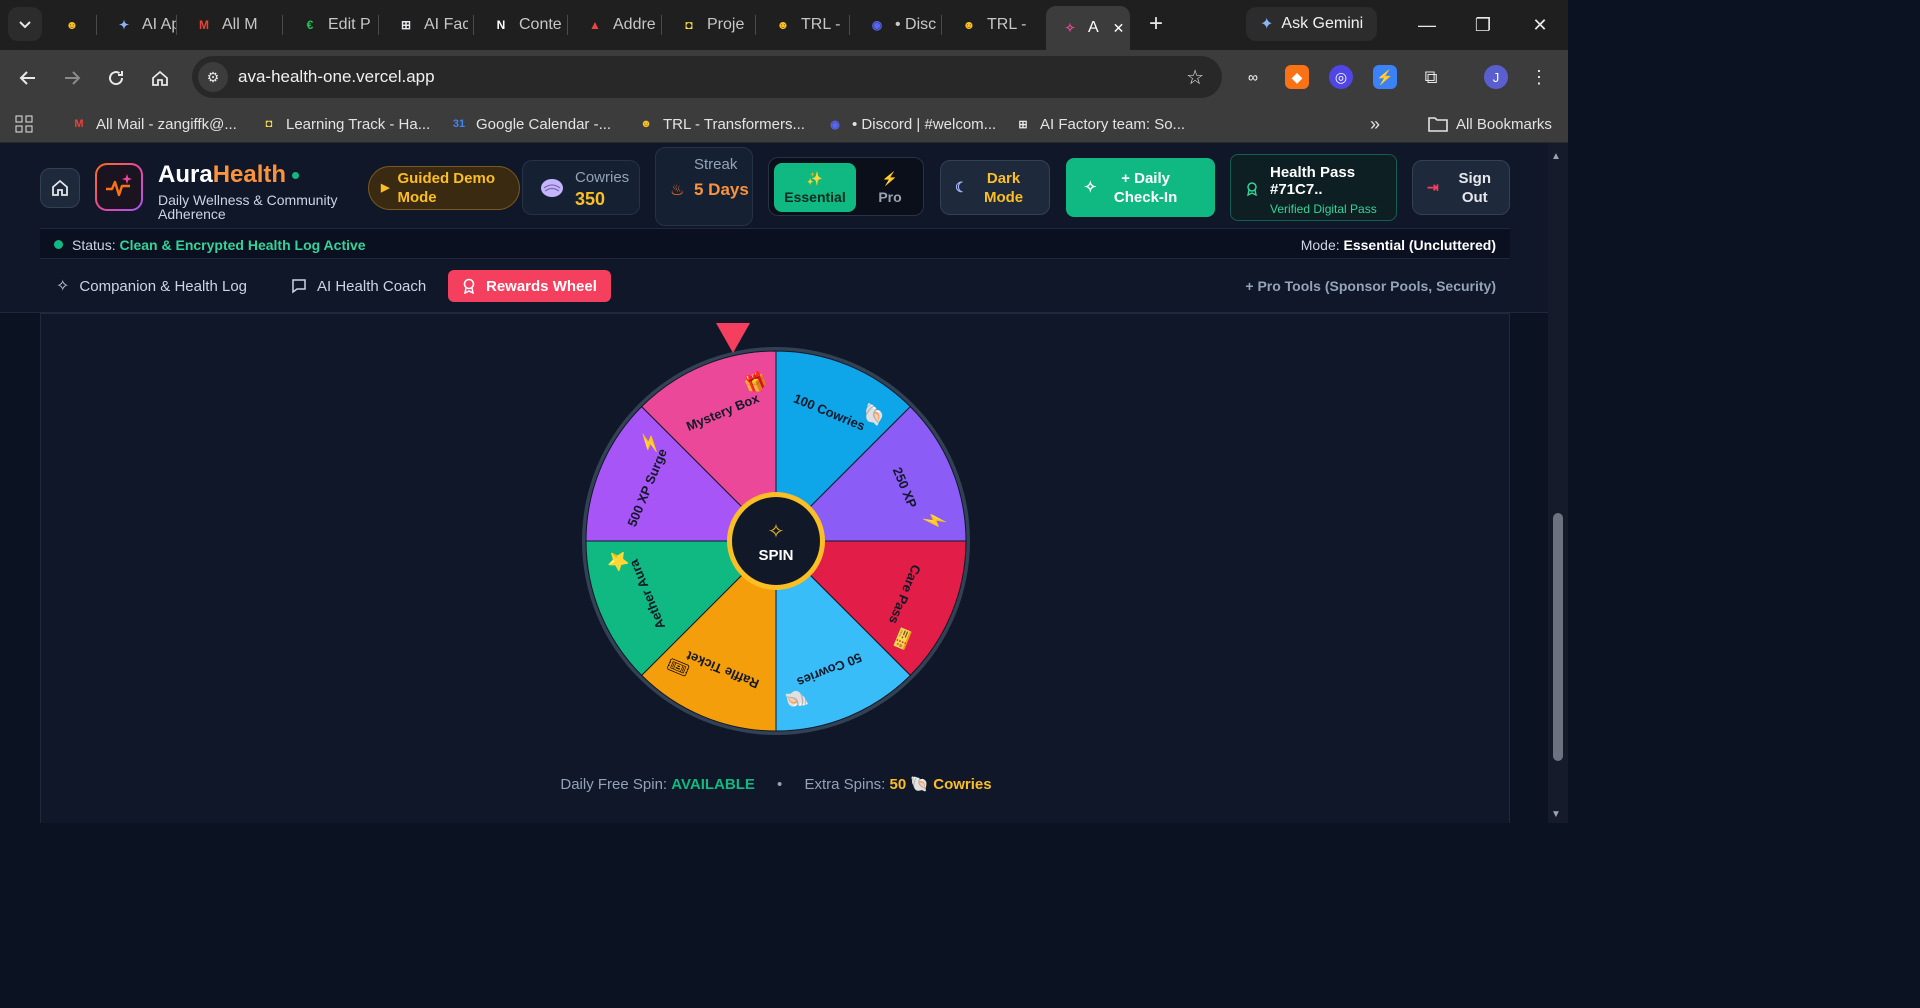 The height and width of the screenshot is (1008, 1920). Describe the element at coordinates (733, 338) in the screenshot. I see `wheel-pointer-icon` at that location.